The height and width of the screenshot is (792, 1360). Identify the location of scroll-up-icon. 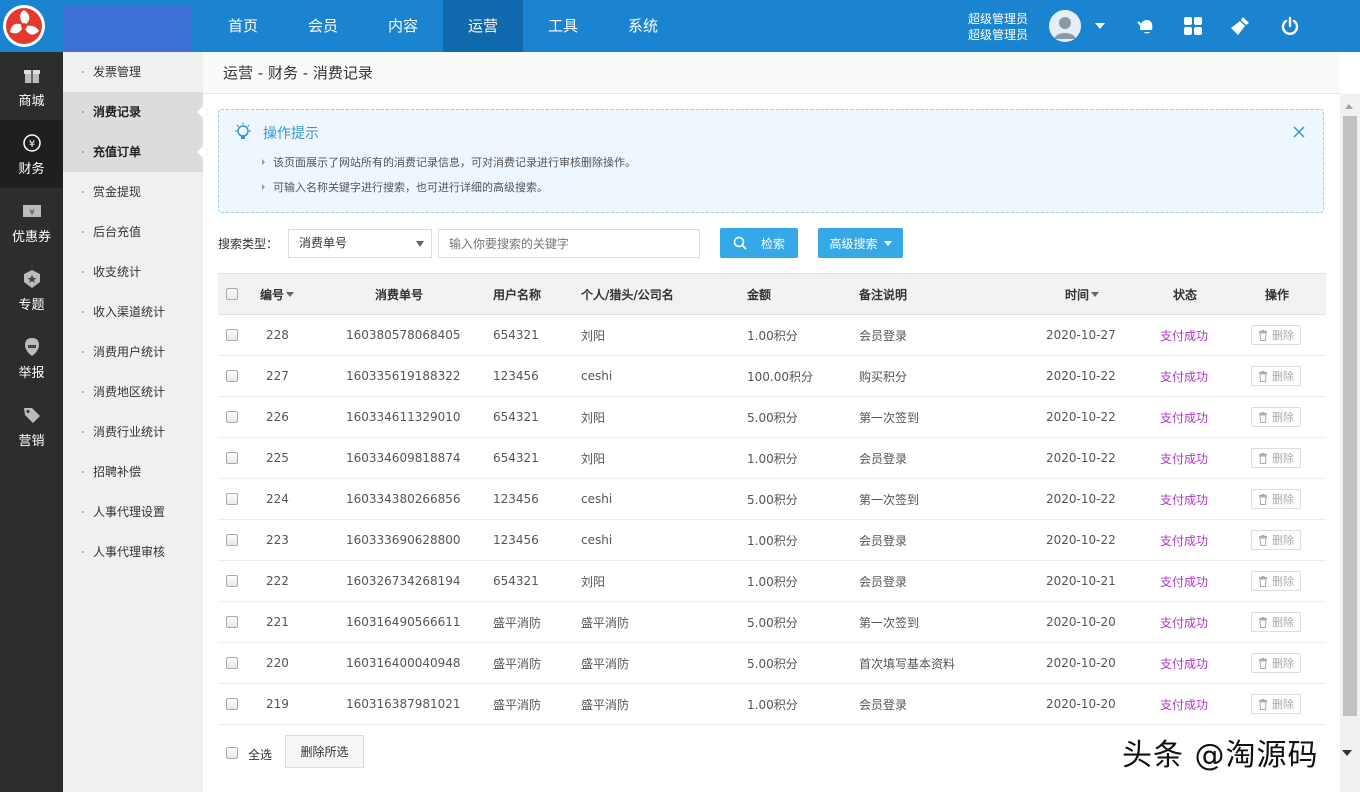
(1349, 106).